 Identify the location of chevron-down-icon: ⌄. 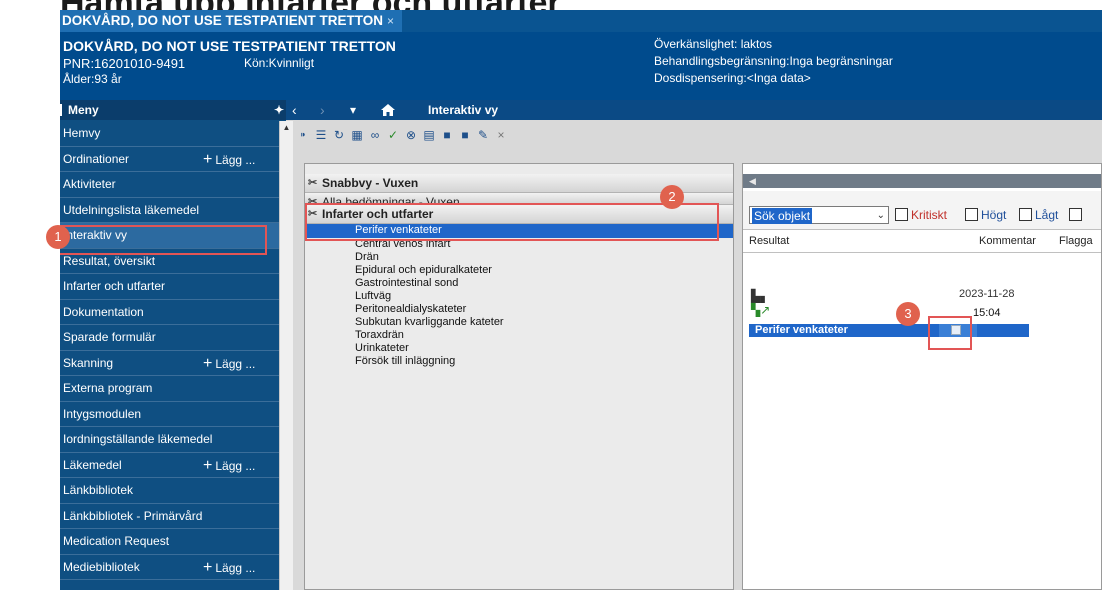
(881, 216).